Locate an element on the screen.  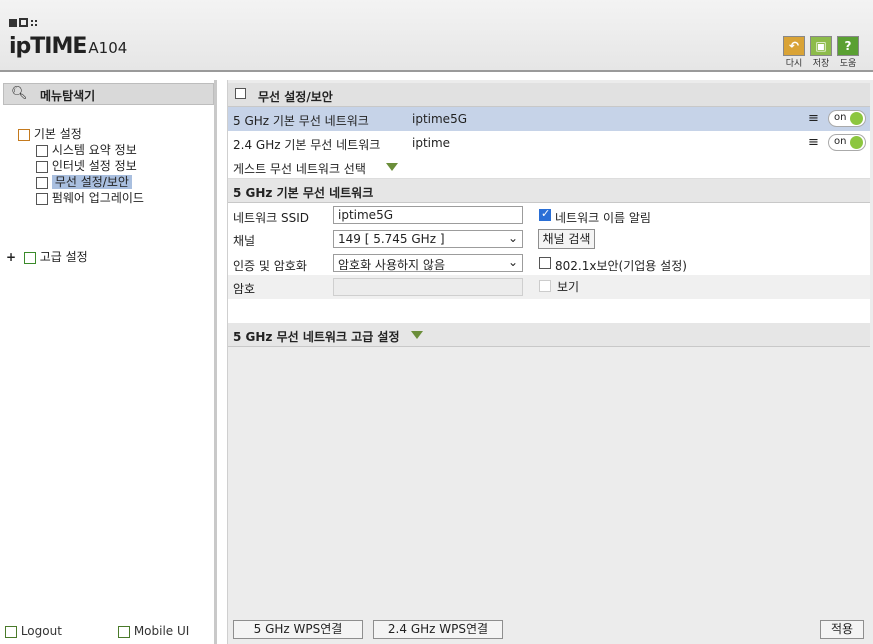
undo-label: 다시 is located at coordinates (794, 64).